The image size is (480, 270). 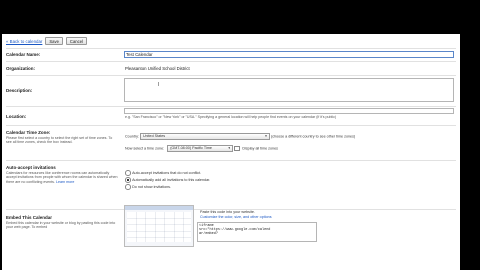 I want to click on timezone-select: (GMT-08:00) Pacific Time ▾, so click(x=200, y=148).